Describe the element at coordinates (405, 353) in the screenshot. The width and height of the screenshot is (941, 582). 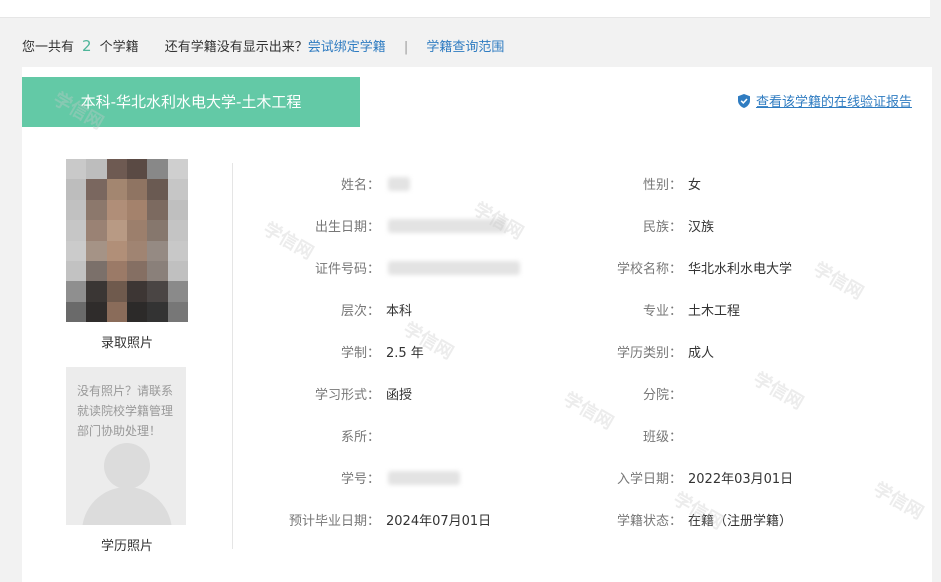
I see `field-value: 2.5 年` at that location.